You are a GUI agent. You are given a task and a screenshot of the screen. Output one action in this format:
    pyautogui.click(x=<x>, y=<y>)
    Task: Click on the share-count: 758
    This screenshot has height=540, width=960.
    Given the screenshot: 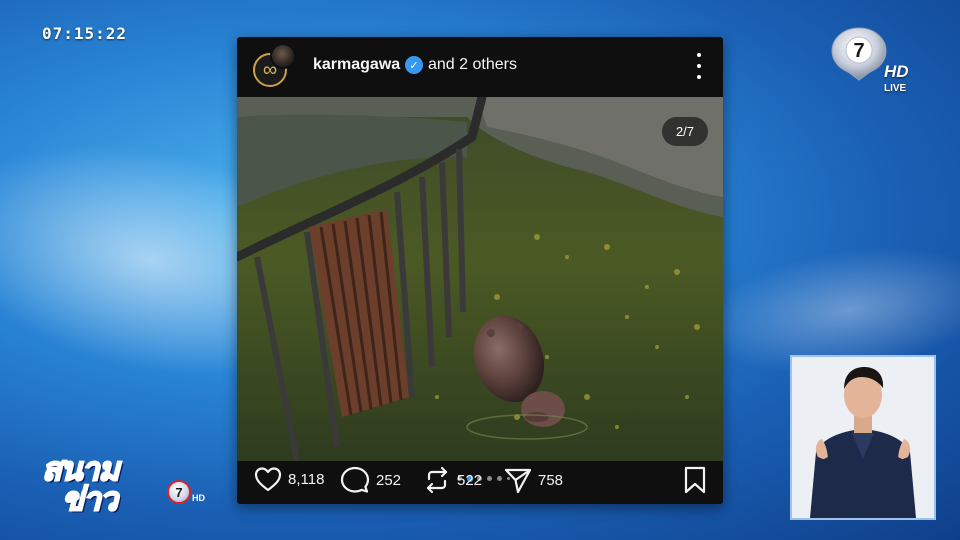 What is the action you would take?
    pyautogui.click(x=551, y=480)
    